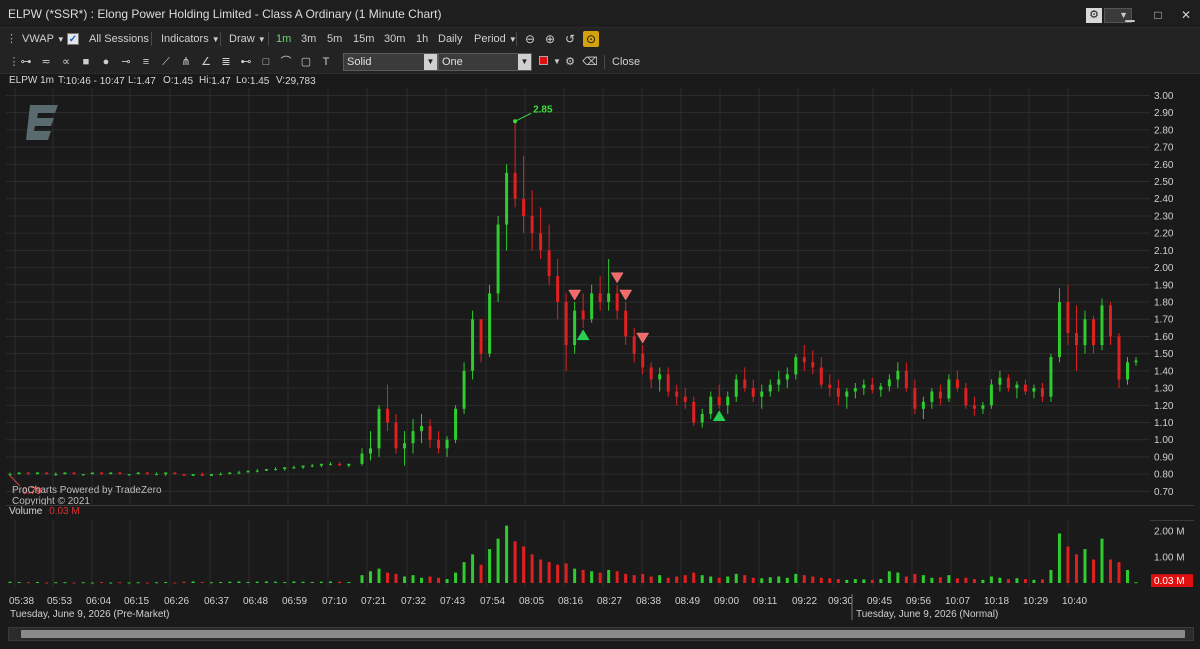 The width and height of the screenshot is (1200, 649). Describe the element at coordinates (570, 62) in the screenshot. I see `gear-icon: ⚙` at that location.